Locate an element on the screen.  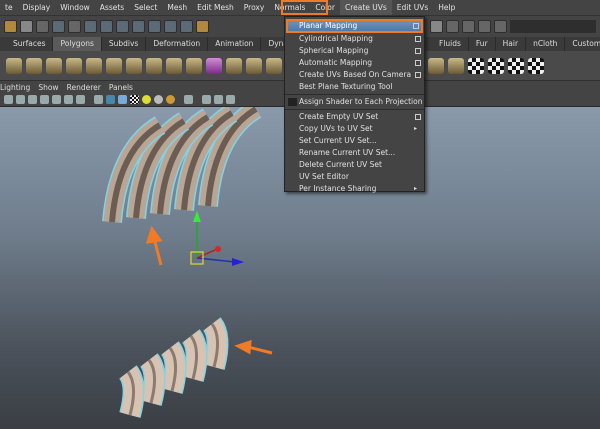
open-scene-icon is located at coordinates (10, 26).